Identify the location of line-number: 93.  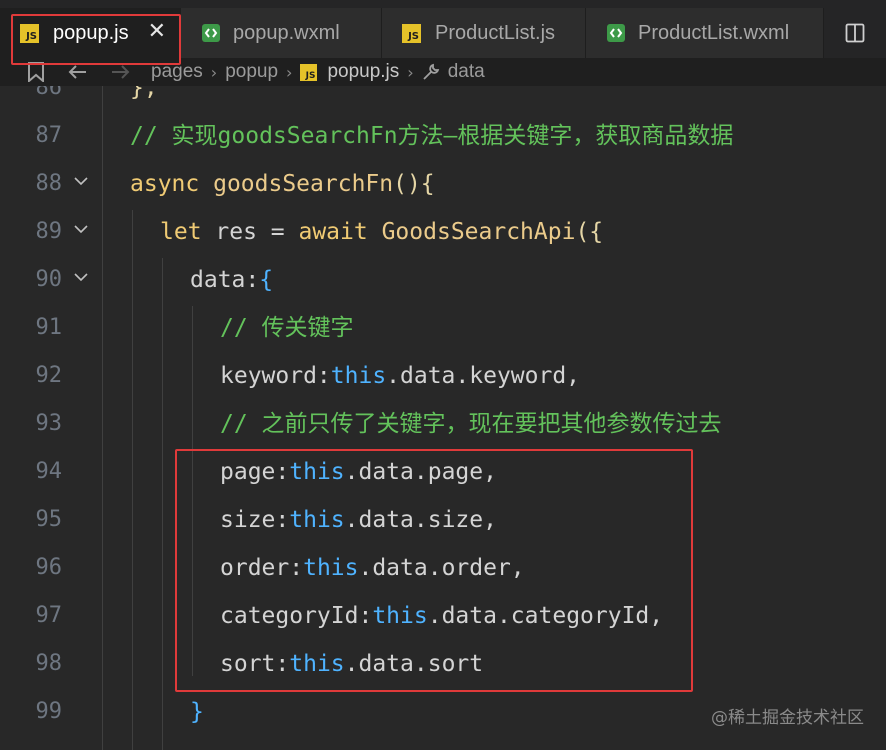
(49, 423).